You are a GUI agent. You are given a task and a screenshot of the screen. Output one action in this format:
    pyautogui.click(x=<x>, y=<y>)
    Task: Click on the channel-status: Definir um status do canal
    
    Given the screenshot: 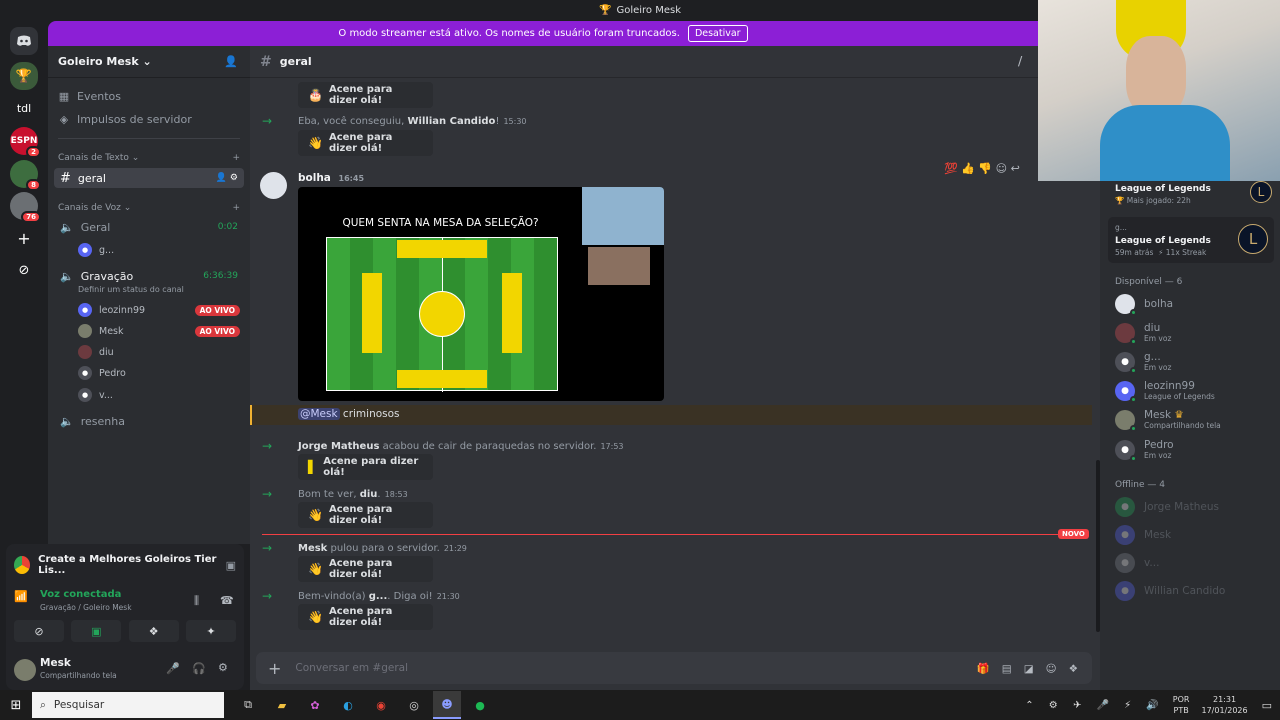 What is the action you would take?
    pyautogui.click(x=131, y=289)
    